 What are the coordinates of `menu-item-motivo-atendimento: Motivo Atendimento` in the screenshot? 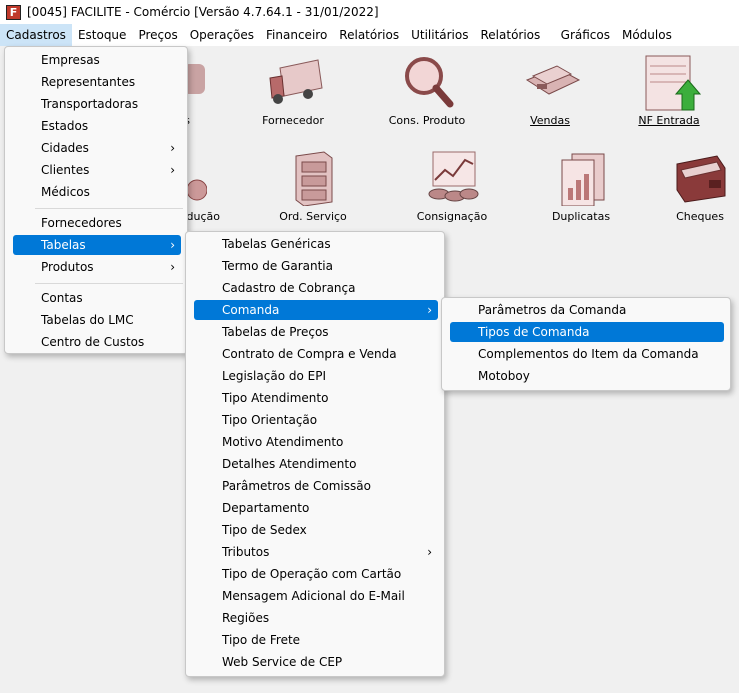 It's located at (282, 442).